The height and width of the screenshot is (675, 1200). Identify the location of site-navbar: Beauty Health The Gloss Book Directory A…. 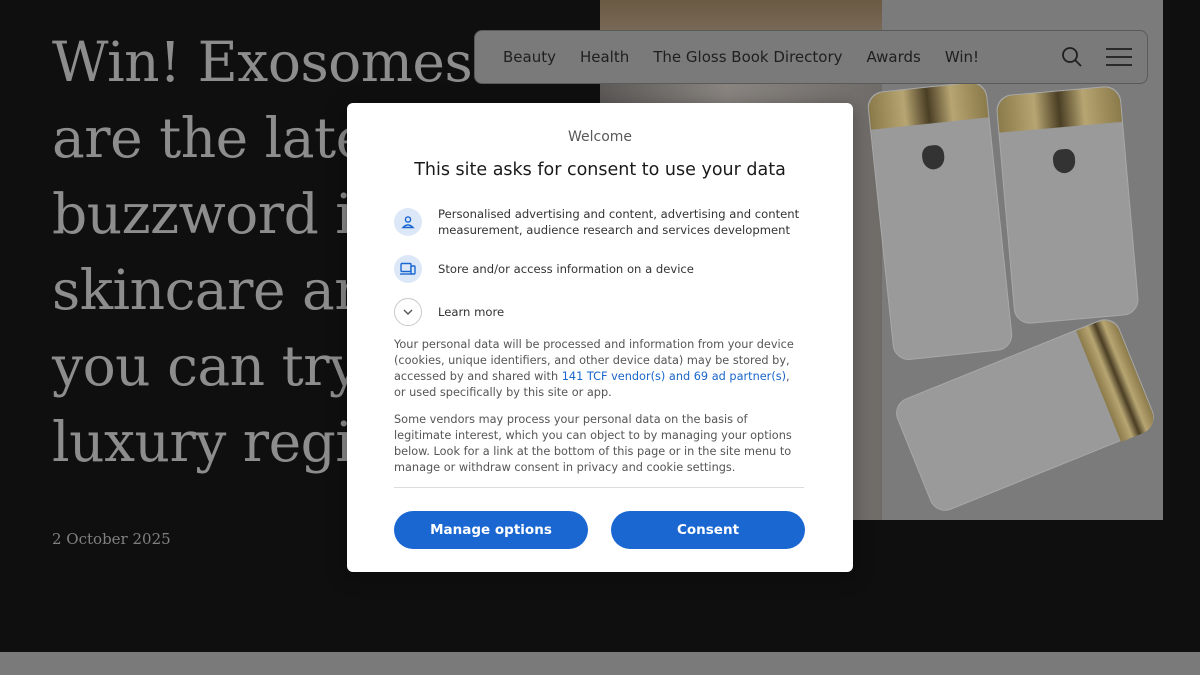
(811, 57).